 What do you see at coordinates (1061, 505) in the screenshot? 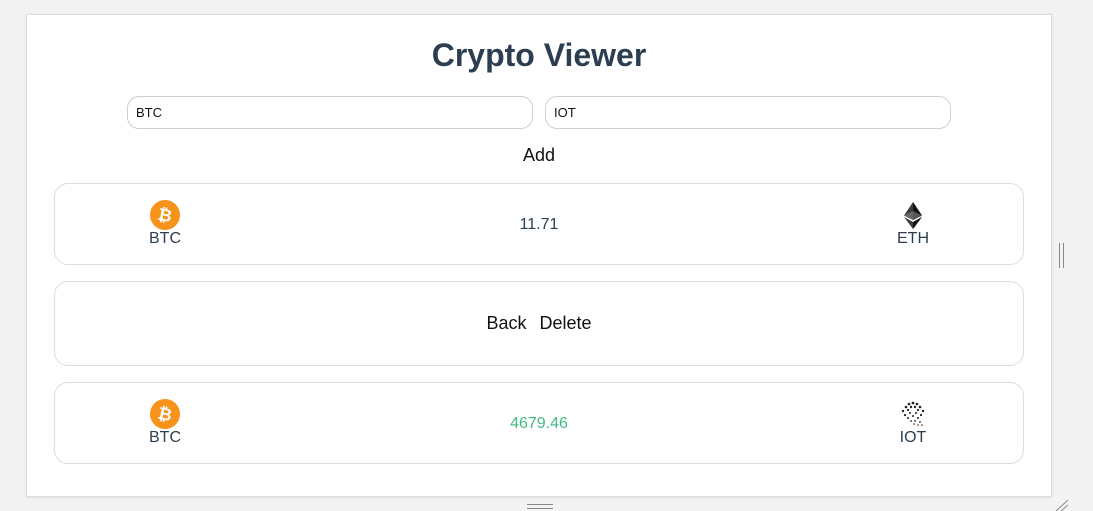
I see `resize-grip-icon` at bounding box center [1061, 505].